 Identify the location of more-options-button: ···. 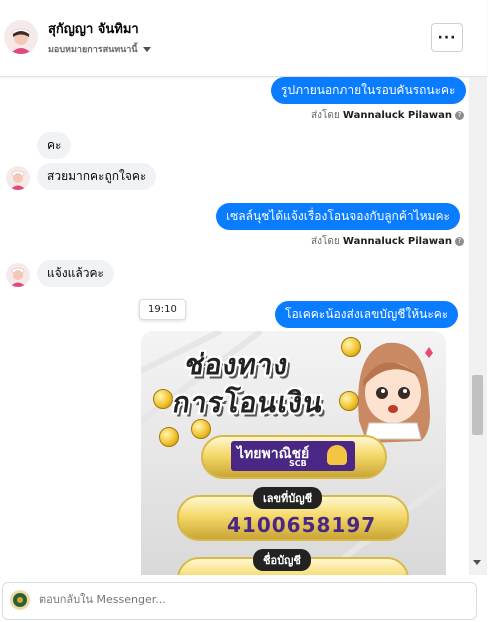
(447, 37).